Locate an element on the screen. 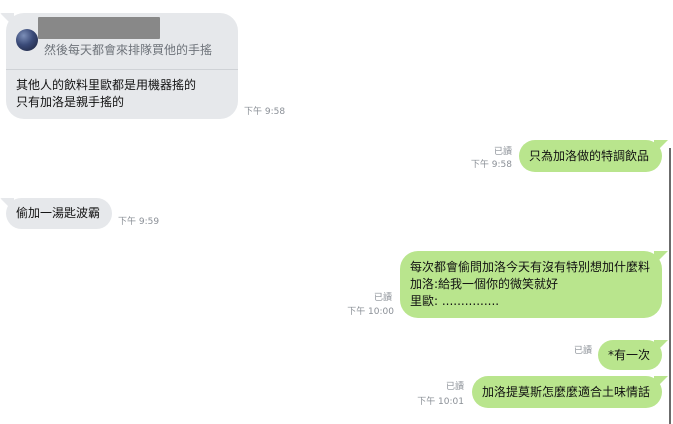 This screenshot has height=424, width=673. reply-preview-text: 然後每天都會來排隊買他的手搖 is located at coordinates (128, 50).